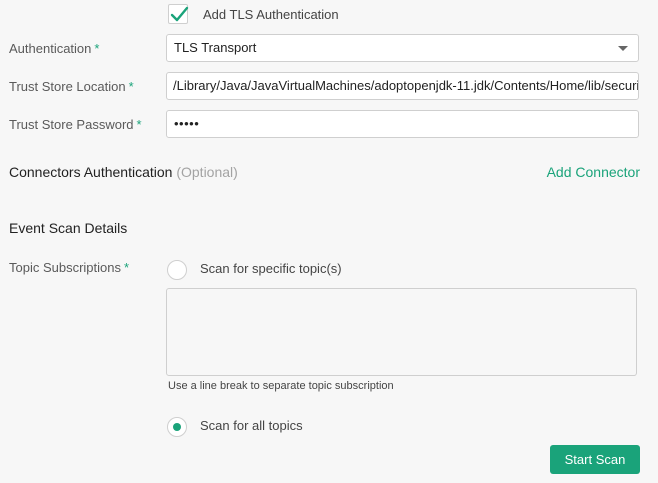 This screenshot has width=658, height=483. Describe the element at coordinates (271, 268) in the screenshot. I see `scan-specific-label: Scan for specific topic(s)` at that location.